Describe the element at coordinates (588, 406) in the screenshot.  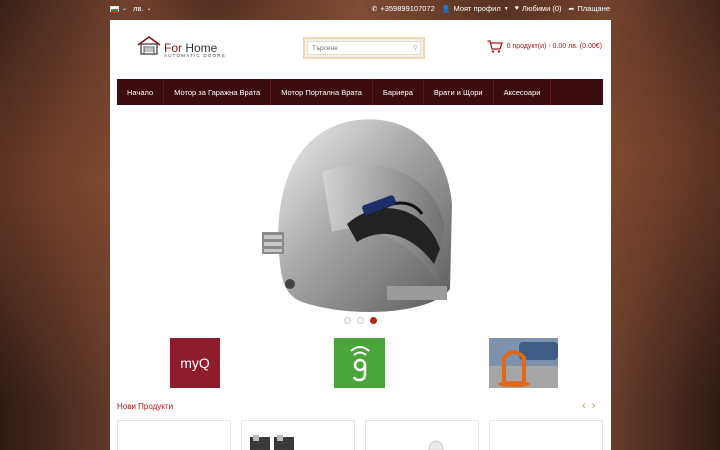
I see `carousel-arrows: ‹ ›` at that location.